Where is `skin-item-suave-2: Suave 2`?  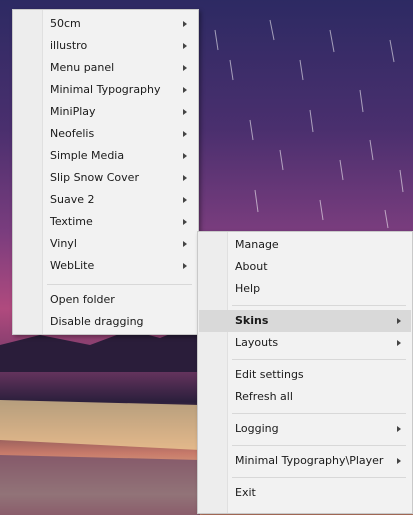
skin-item-suave-2: Suave 2 is located at coordinates (105, 200).